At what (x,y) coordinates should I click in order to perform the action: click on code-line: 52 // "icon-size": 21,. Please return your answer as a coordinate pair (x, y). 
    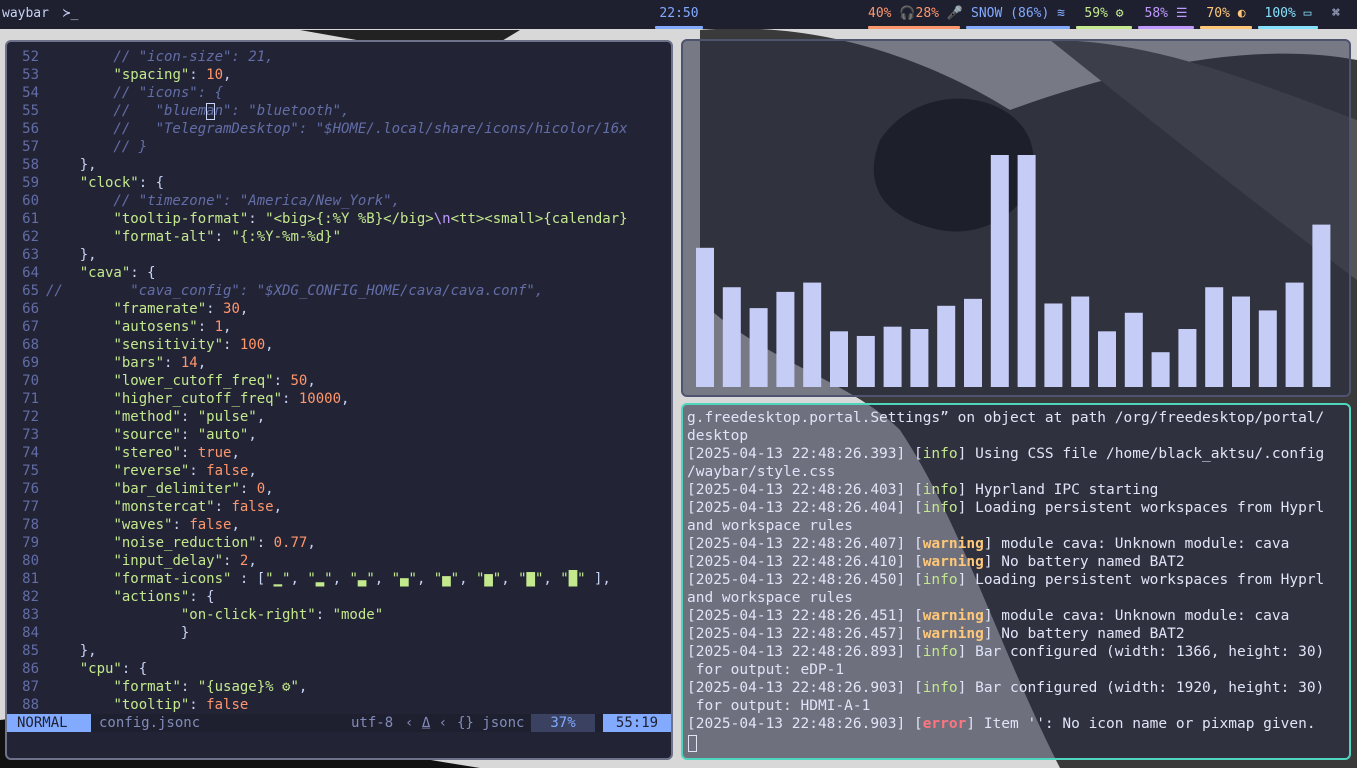
    Looking at the image, I should click on (339, 57).